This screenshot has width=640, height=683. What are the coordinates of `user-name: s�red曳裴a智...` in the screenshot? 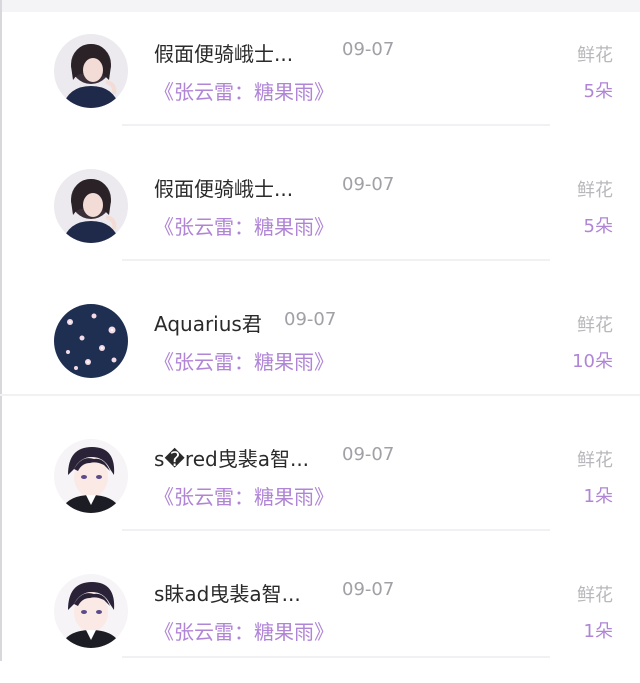 It's located at (231, 457).